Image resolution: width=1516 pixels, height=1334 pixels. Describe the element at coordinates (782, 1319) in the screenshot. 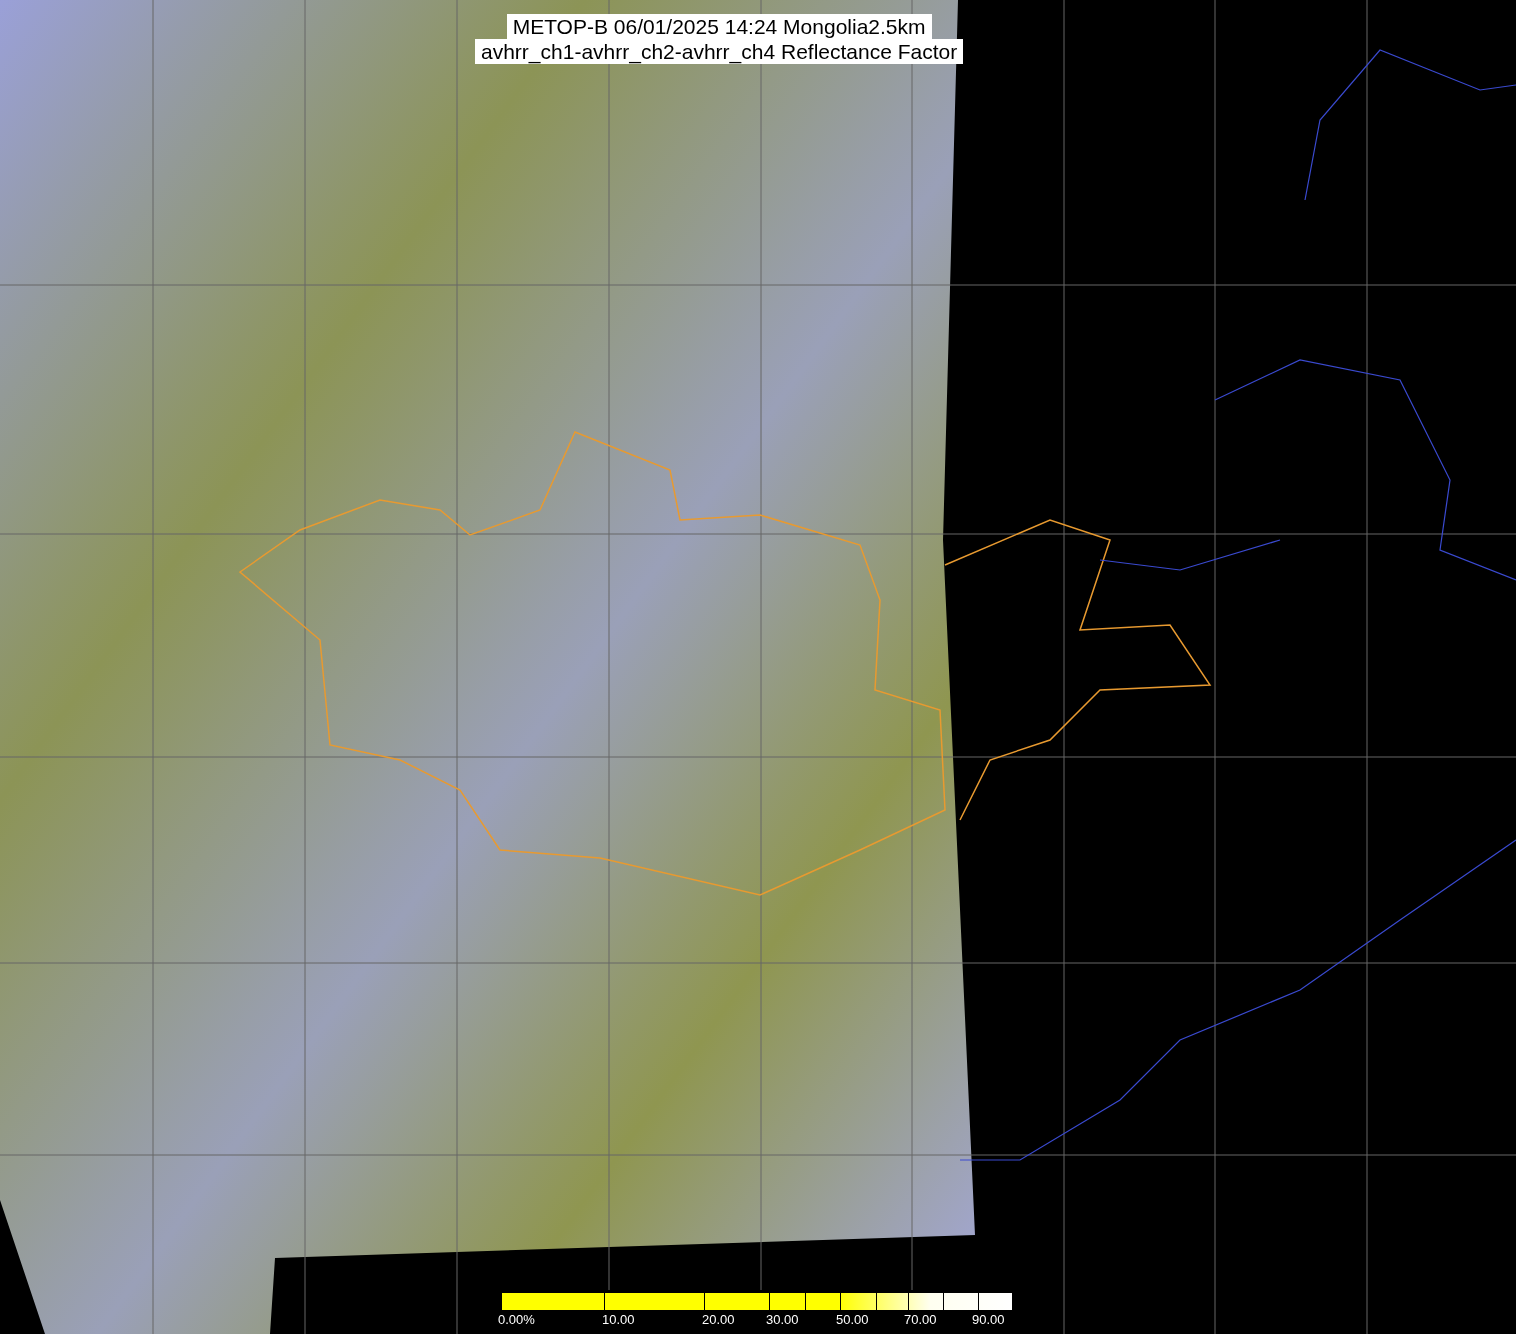

I see `colorbar-label: 30.00` at that location.